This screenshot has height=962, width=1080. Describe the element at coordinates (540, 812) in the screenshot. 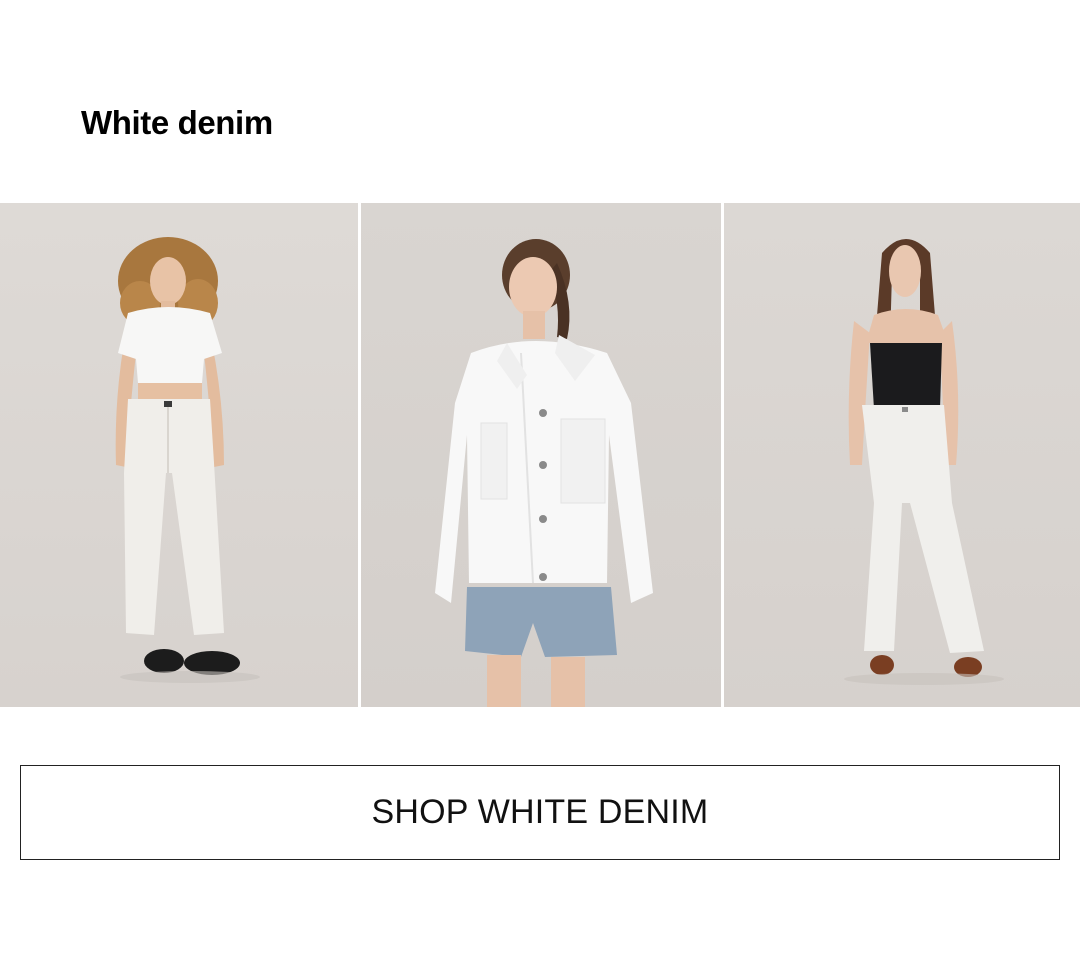

I see `shop-white-denim-button: SHOP WHITE DENIM` at that location.